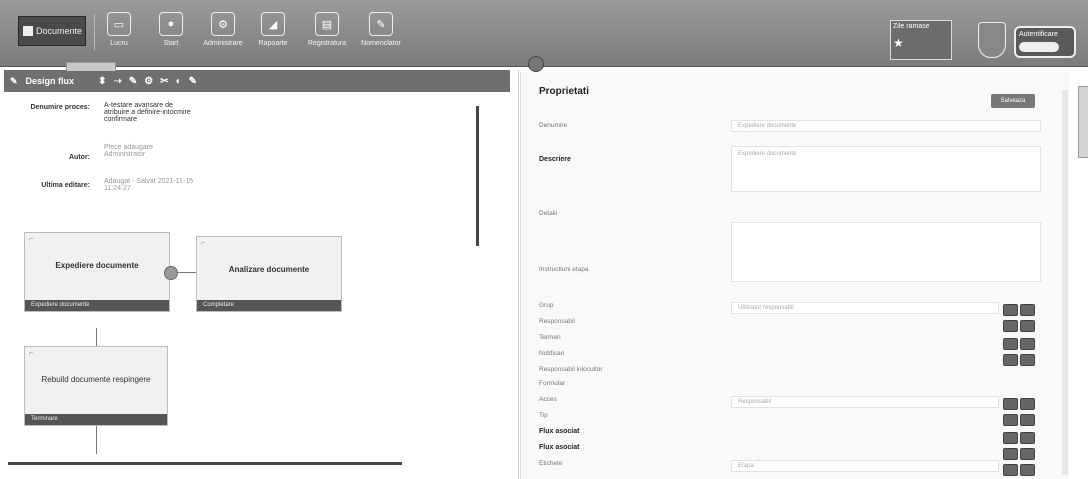  What do you see at coordinates (898, 43) in the screenshot?
I see `star-icon: ★` at bounding box center [898, 43].